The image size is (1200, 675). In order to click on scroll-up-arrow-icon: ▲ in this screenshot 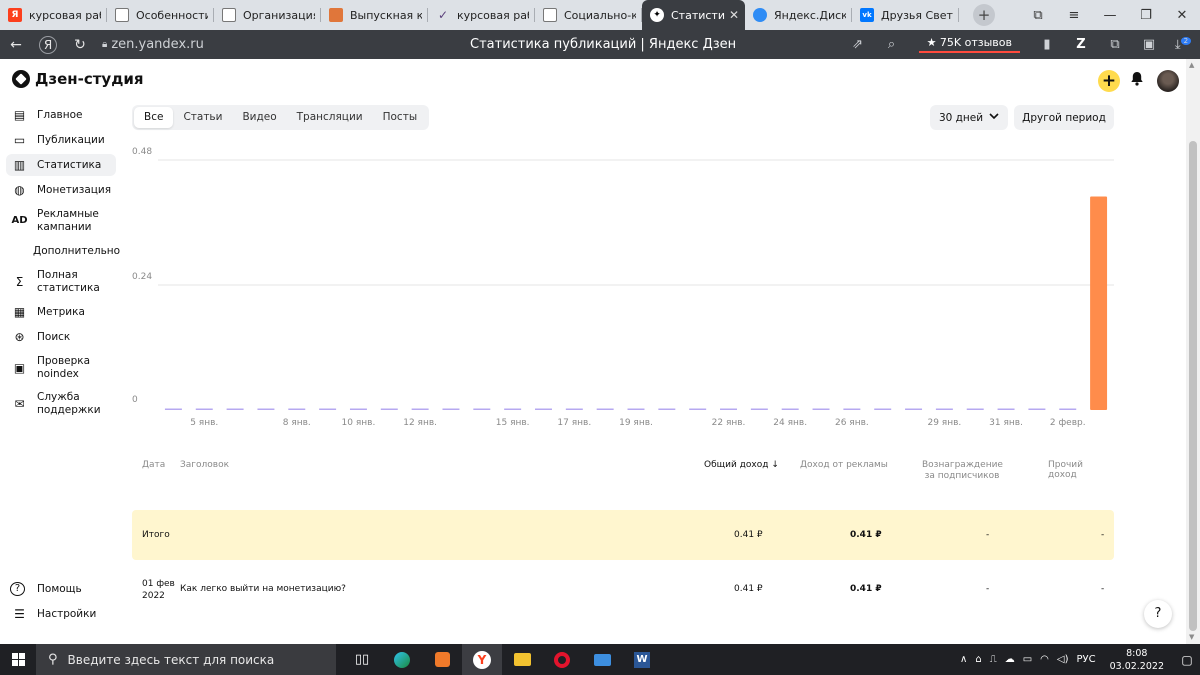, I will do `click(1191, 65)`.